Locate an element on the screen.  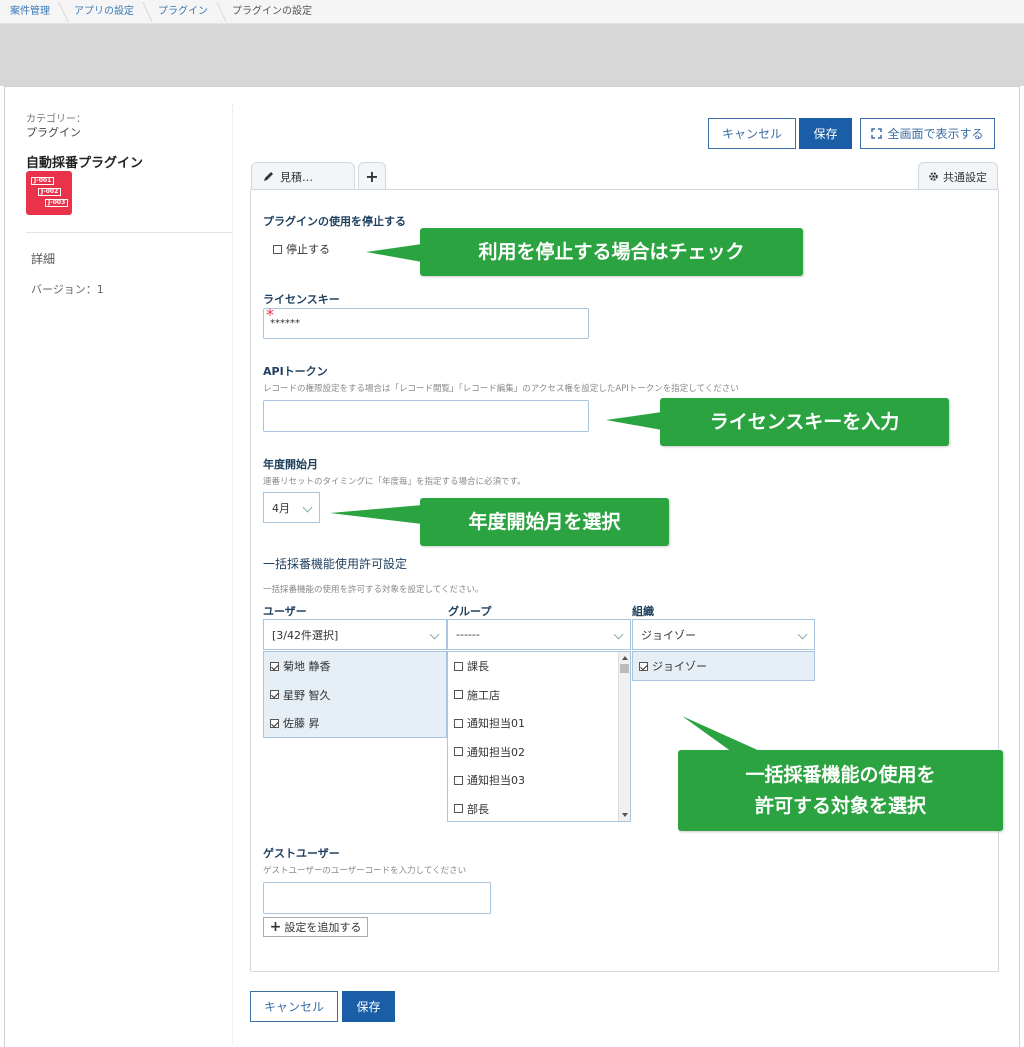
callout-license: ライセンスキーを入力 is located at coordinates (804, 422).